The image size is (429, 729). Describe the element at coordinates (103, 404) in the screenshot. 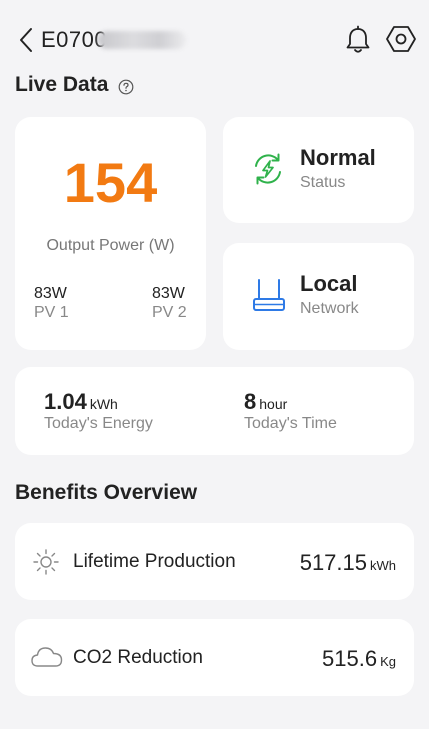

I see `today-energy-unit: kWh` at that location.